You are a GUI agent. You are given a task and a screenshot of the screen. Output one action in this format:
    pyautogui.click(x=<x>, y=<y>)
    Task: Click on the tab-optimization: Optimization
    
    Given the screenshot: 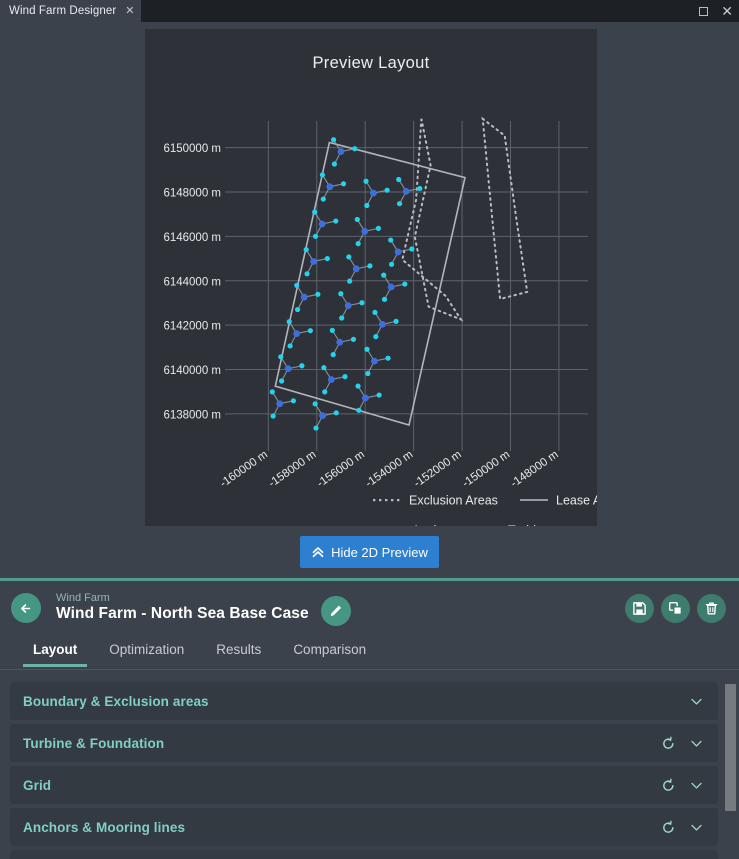 What is the action you would take?
    pyautogui.click(x=146, y=650)
    